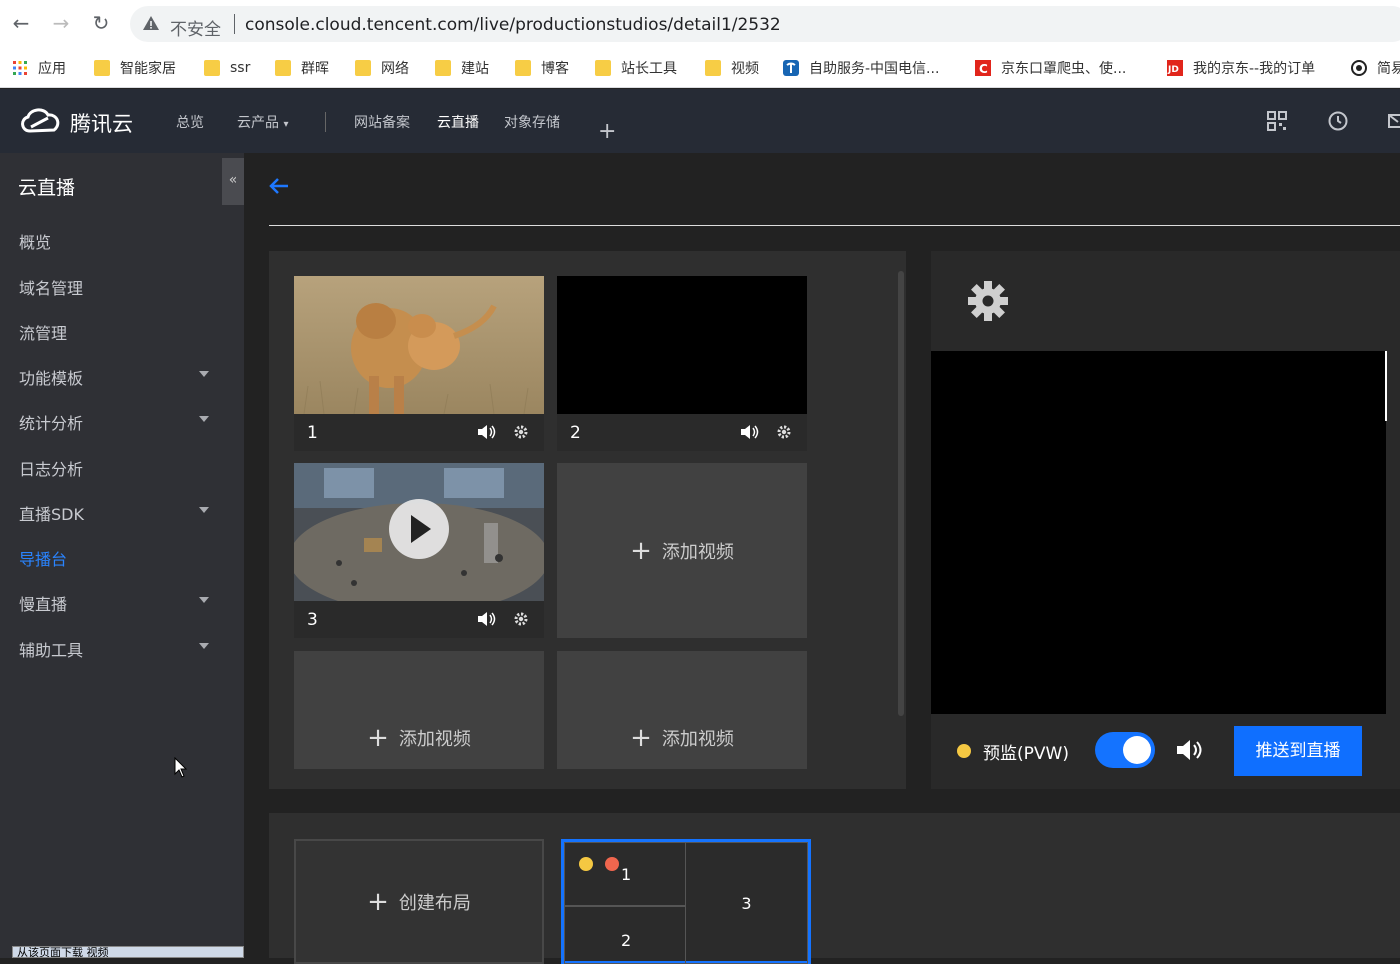 The height and width of the screenshot is (964, 1400). I want to click on console-top-nav: 腾讯云 总览 云产品 ▾ 网站备案 云直播 对象存储 +, so click(700, 121).